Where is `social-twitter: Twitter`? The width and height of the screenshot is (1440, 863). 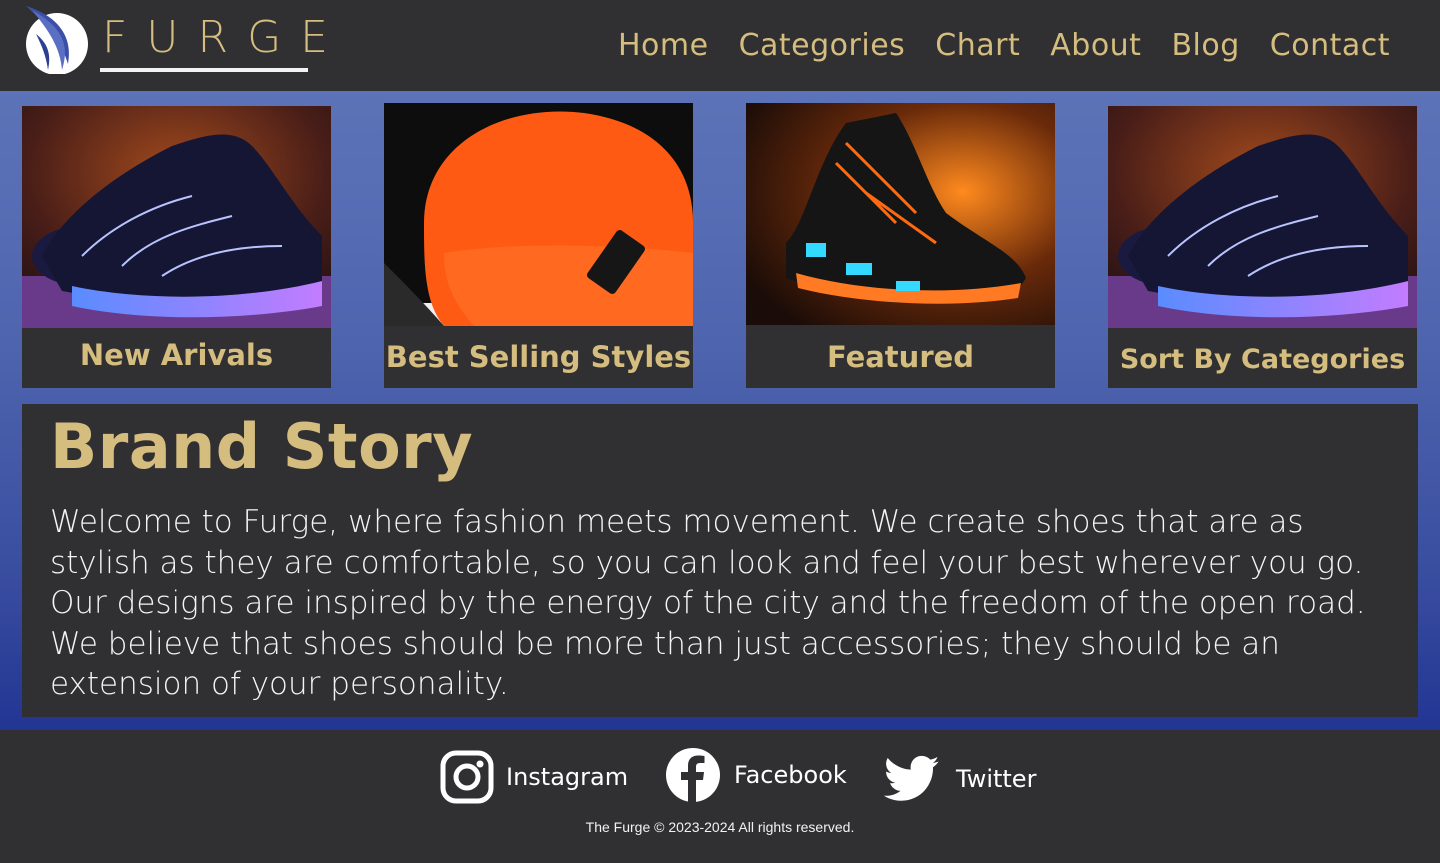
social-twitter: Twitter is located at coordinates (960, 779).